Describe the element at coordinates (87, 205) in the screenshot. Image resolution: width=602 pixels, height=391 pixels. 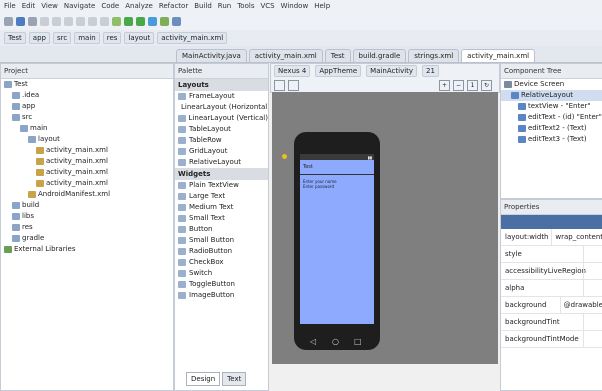
I see `tree-item: build` at that location.